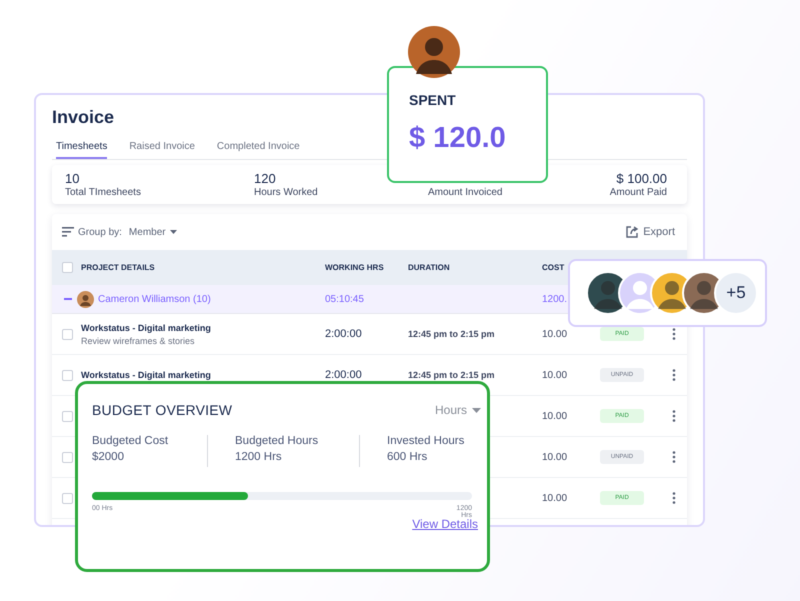 The height and width of the screenshot is (601, 800). Describe the element at coordinates (118, 267) in the screenshot. I see `column-header: PROJECT DETAILS` at that location.